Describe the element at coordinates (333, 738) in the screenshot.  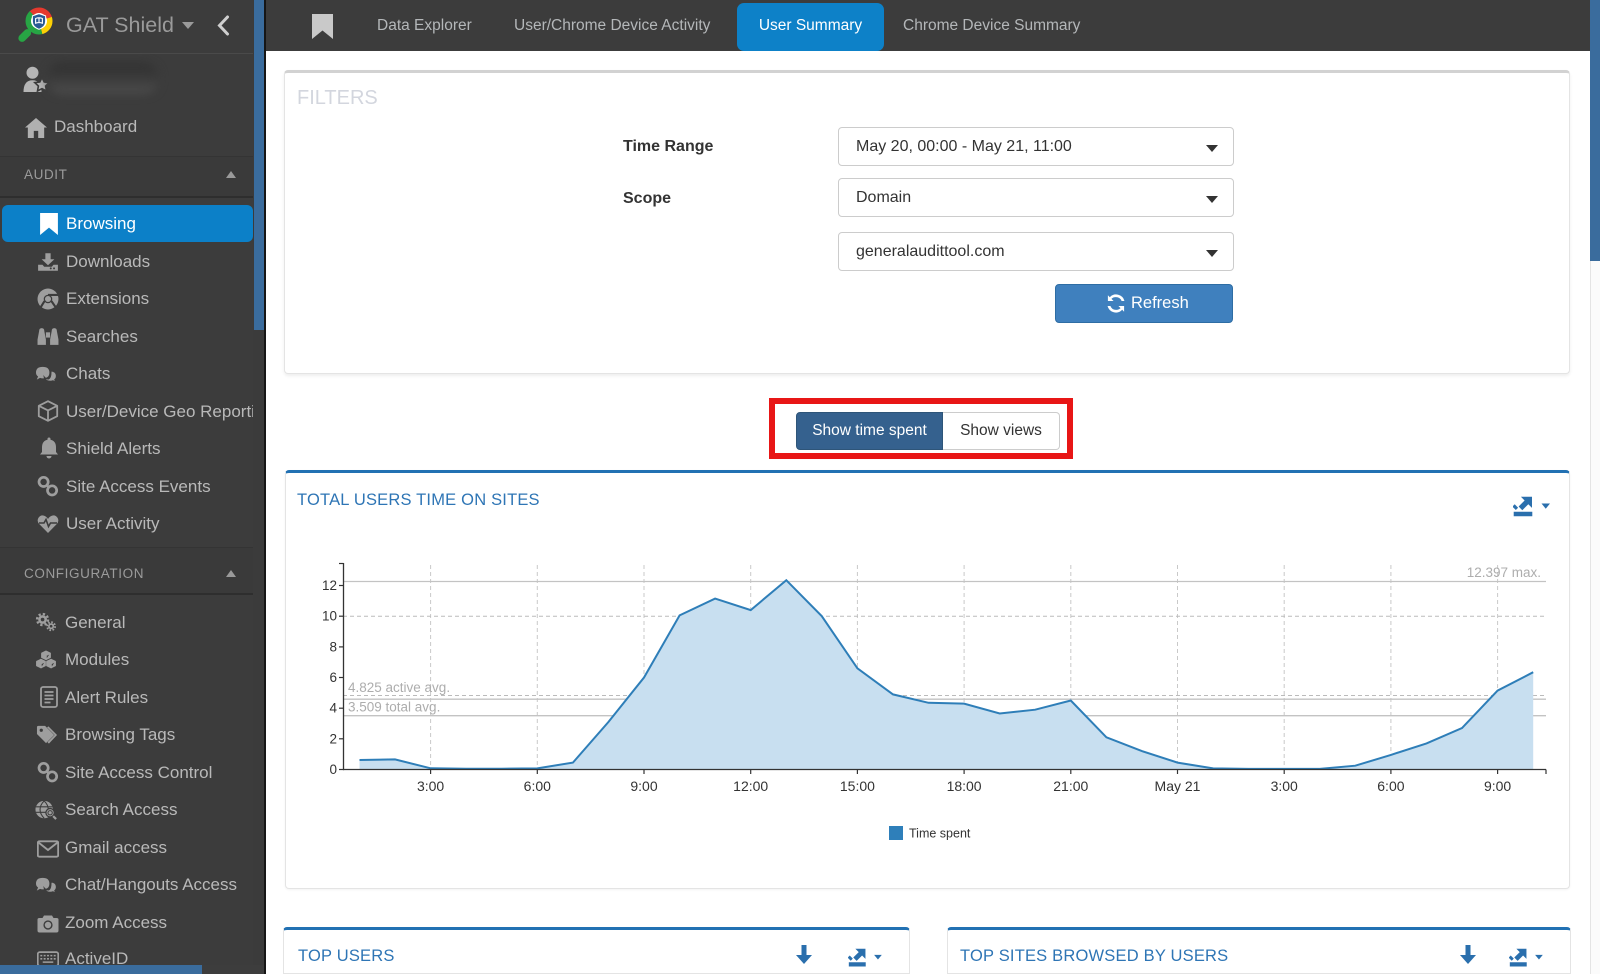
I see `svg-text: 2` at that location.